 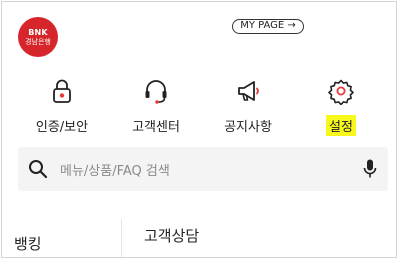 I want to click on quick-menu-label-highlighted: 설정, so click(x=341, y=125).